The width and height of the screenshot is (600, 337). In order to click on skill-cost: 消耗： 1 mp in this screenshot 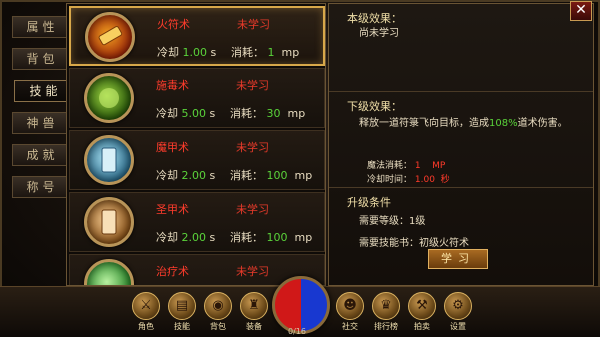, I will do `click(265, 52)`.